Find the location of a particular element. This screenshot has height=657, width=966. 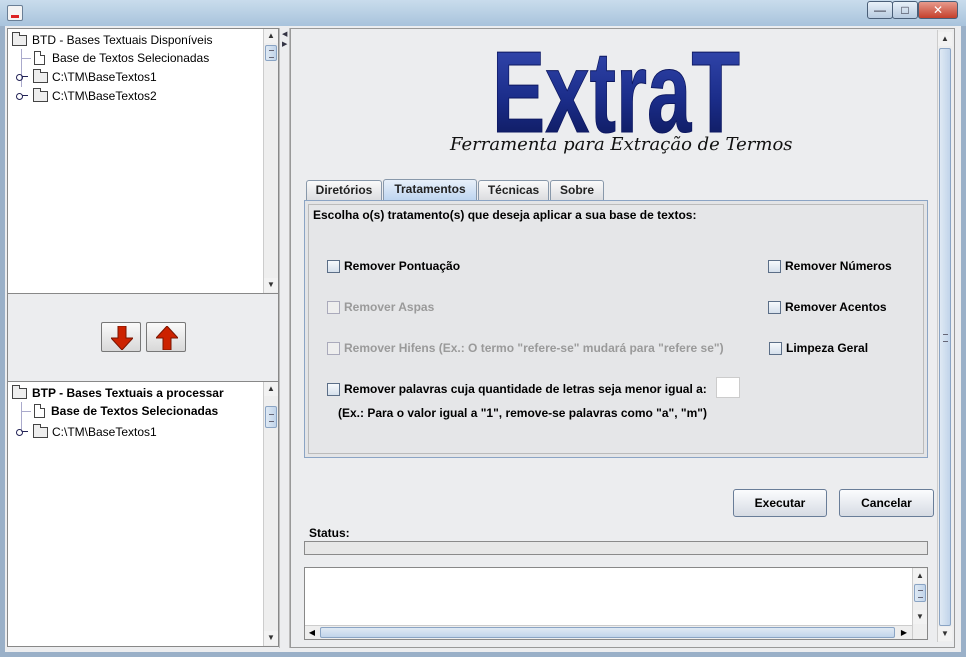

arrow-down-icon is located at coordinates (122, 338).